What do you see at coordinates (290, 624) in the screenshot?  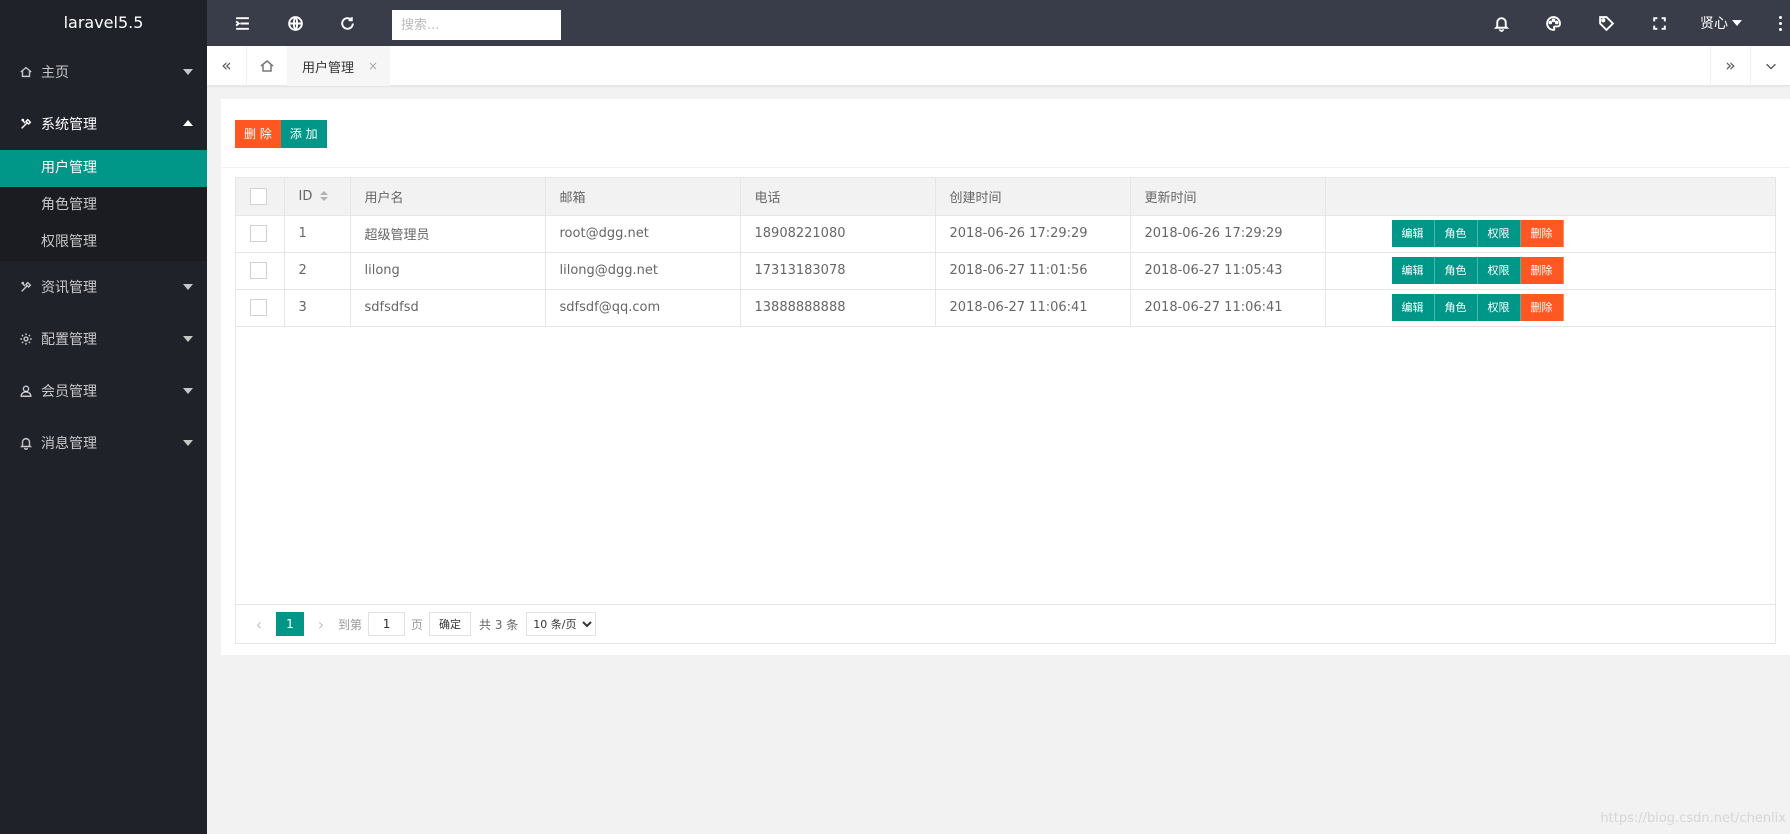 I see `page-current: 1` at bounding box center [290, 624].